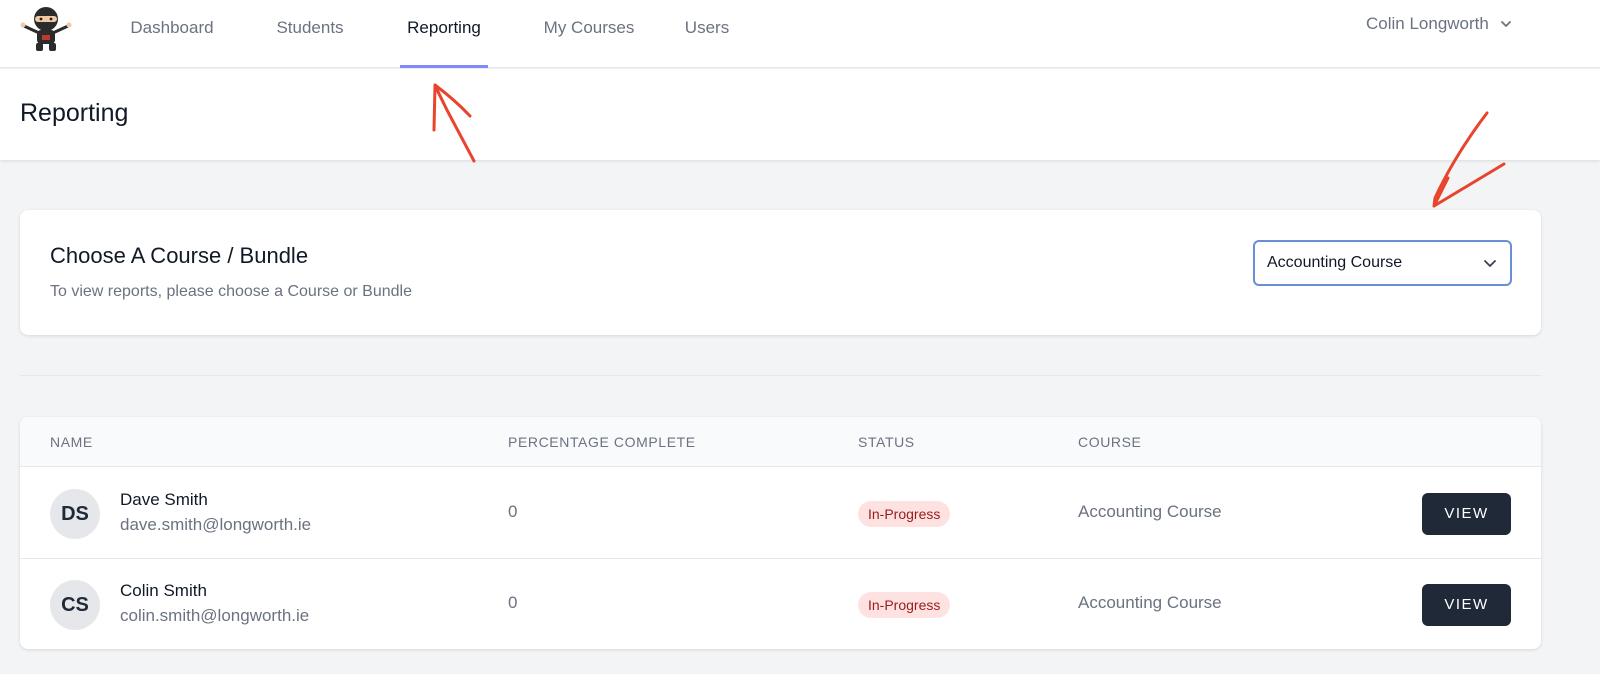 Image resolution: width=1600 pixels, height=674 pixels. What do you see at coordinates (75, 605) in the screenshot?
I see `avatar: CS` at bounding box center [75, 605].